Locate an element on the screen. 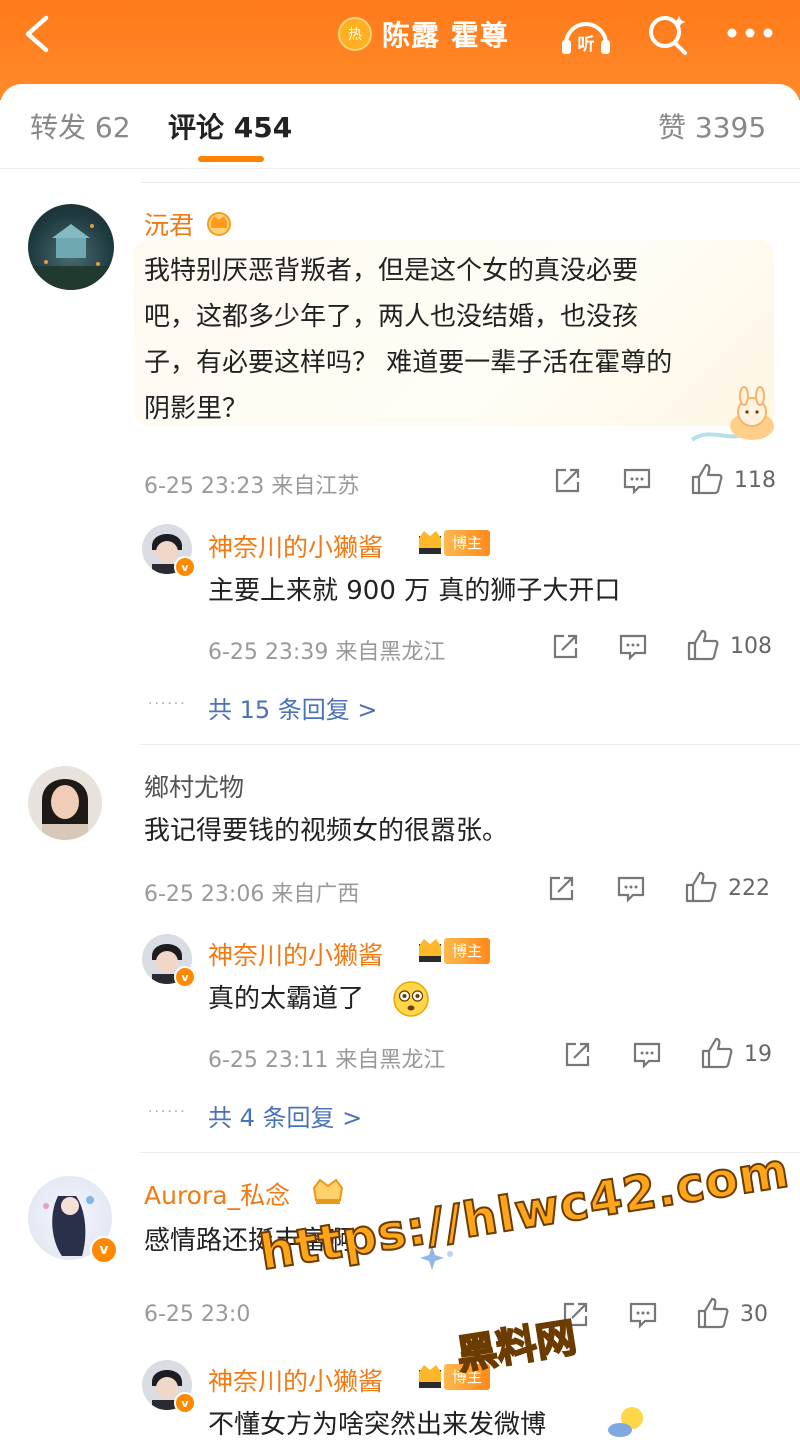 The height and width of the screenshot is (1448, 800). avatar-scene-icon is located at coordinates (71, 257).